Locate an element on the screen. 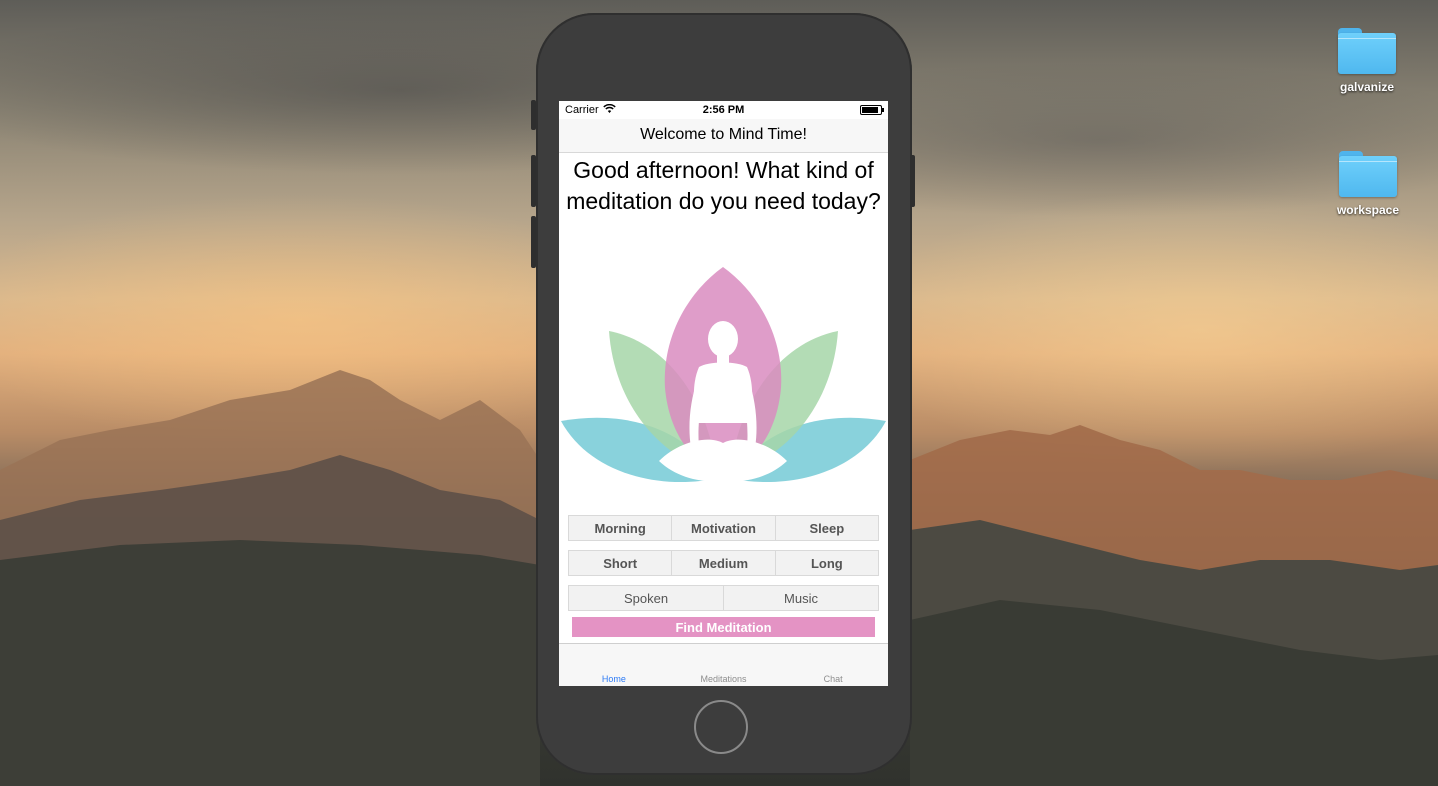 This screenshot has height=786, width=1438. segment-medium: Medium is located at coordinates (724, 563).